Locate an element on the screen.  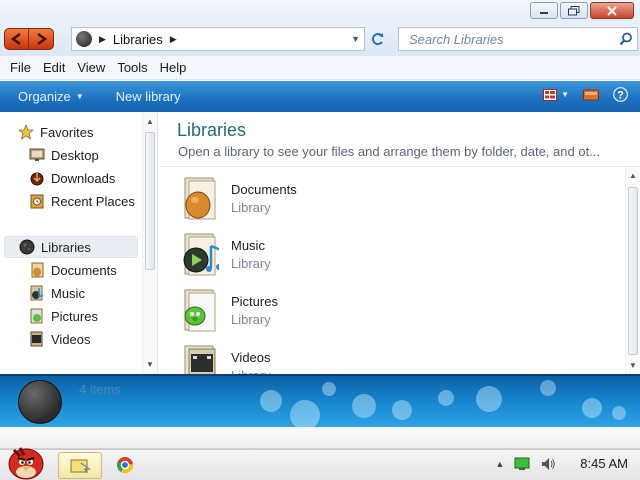
minimize-button is located at coordinates (544, 10).